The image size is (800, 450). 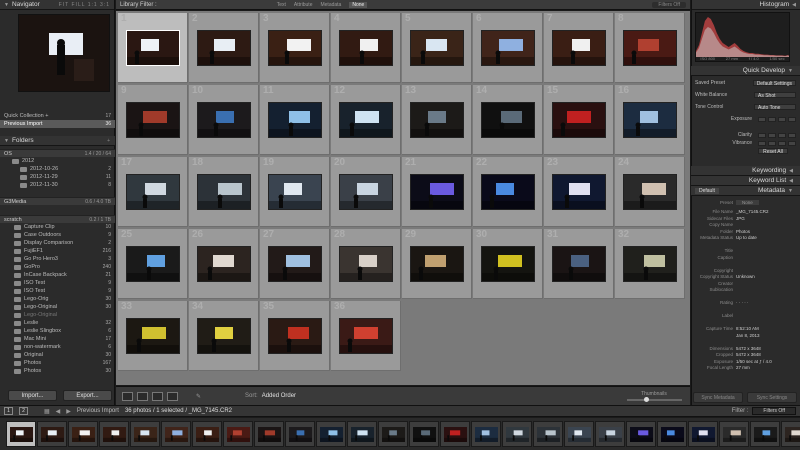 What do you see at coordinates (295, 192) in the screenshot?
I see `grid-cell: 19` at bounding box center [295, 192].